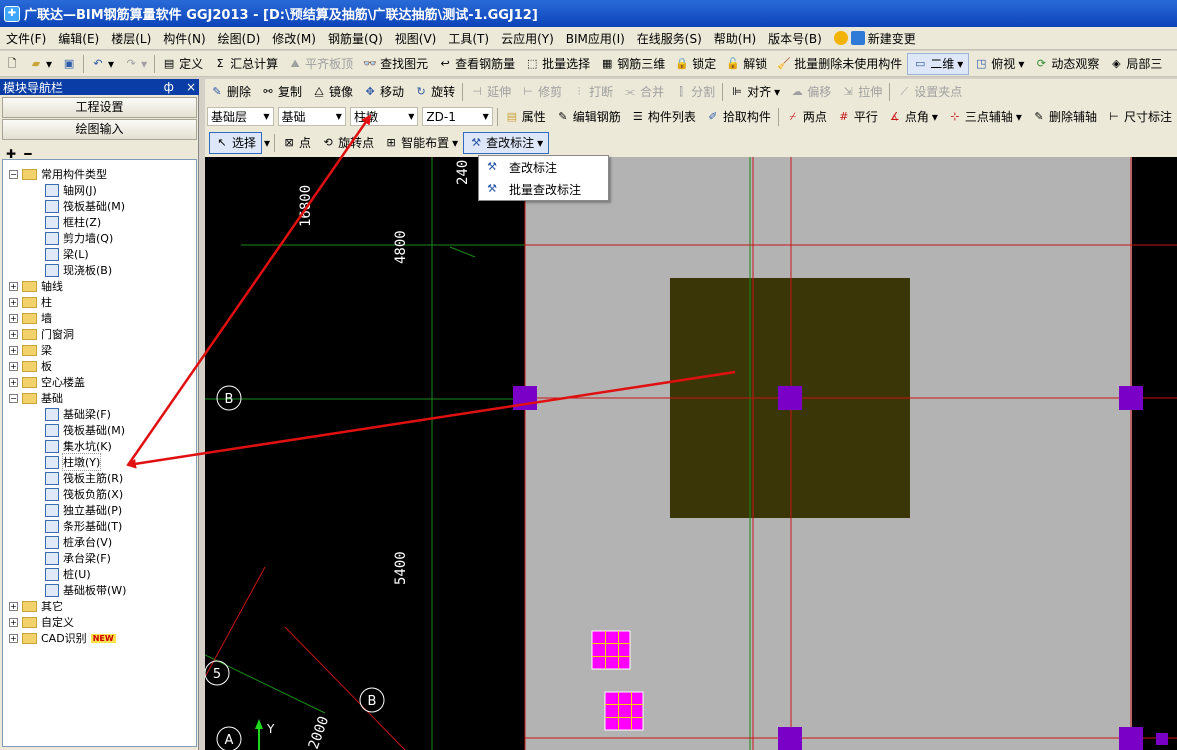 Image resolution: width=1177 pixels, height=750 pixels. I want to click on menu-bim: BIM应用(I), so click(595, 38).